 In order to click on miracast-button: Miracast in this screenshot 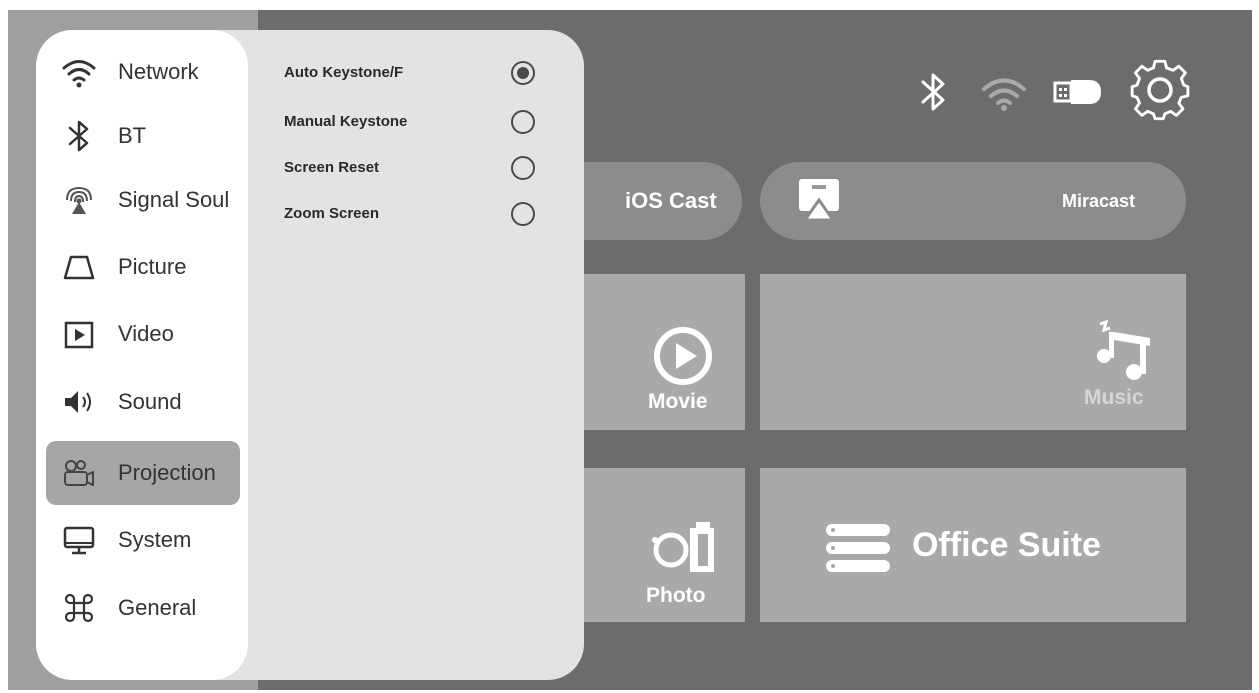, I will do `click(973, 201)`.